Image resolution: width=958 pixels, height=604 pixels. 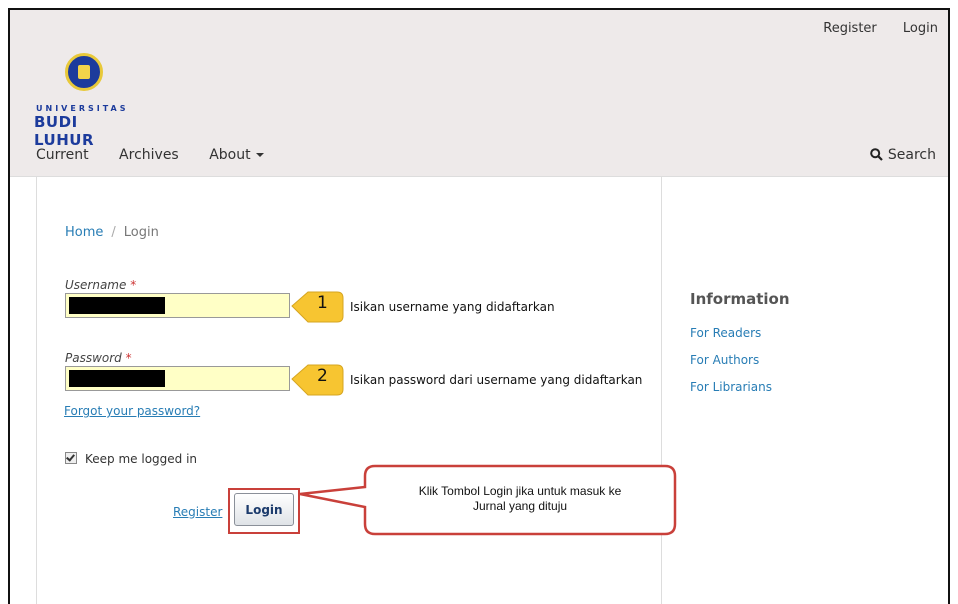 I want to click on step-1-number: 1, so click(x=322, y=303).